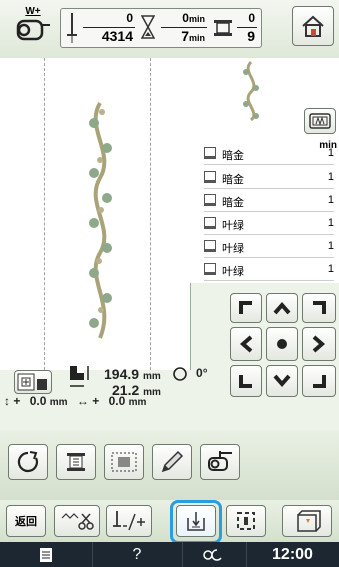 The height and width of the screenshot is (567, 339). I want to click on needle-icon, so click(72, 28).